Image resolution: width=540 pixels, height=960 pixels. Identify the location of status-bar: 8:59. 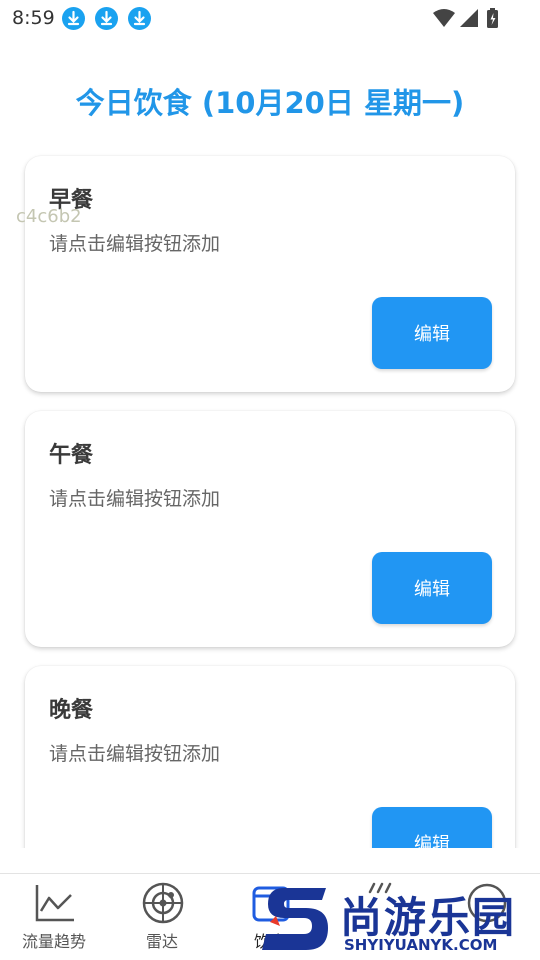
(270, 19).